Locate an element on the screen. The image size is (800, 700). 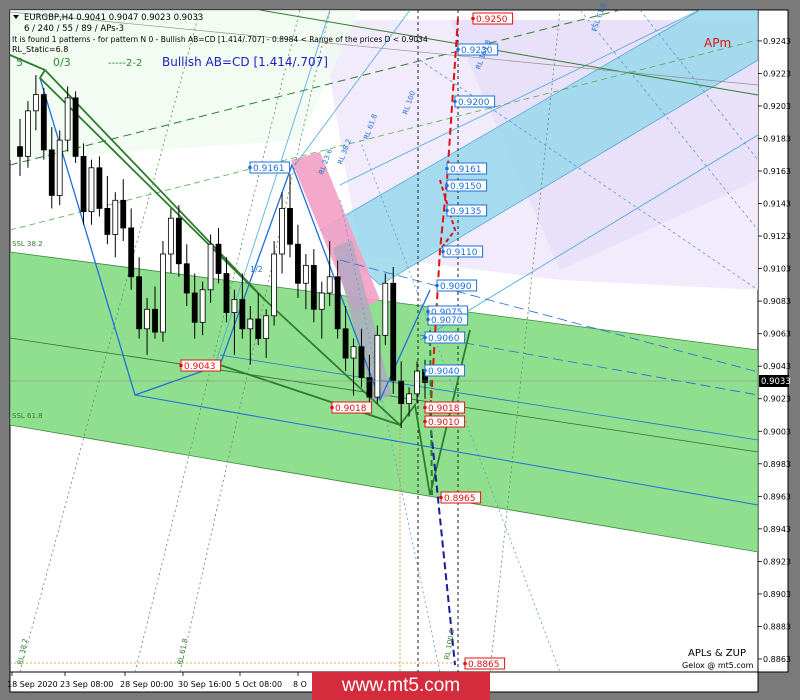
level-label: 0.9040 is located at coordinates (444, 372).